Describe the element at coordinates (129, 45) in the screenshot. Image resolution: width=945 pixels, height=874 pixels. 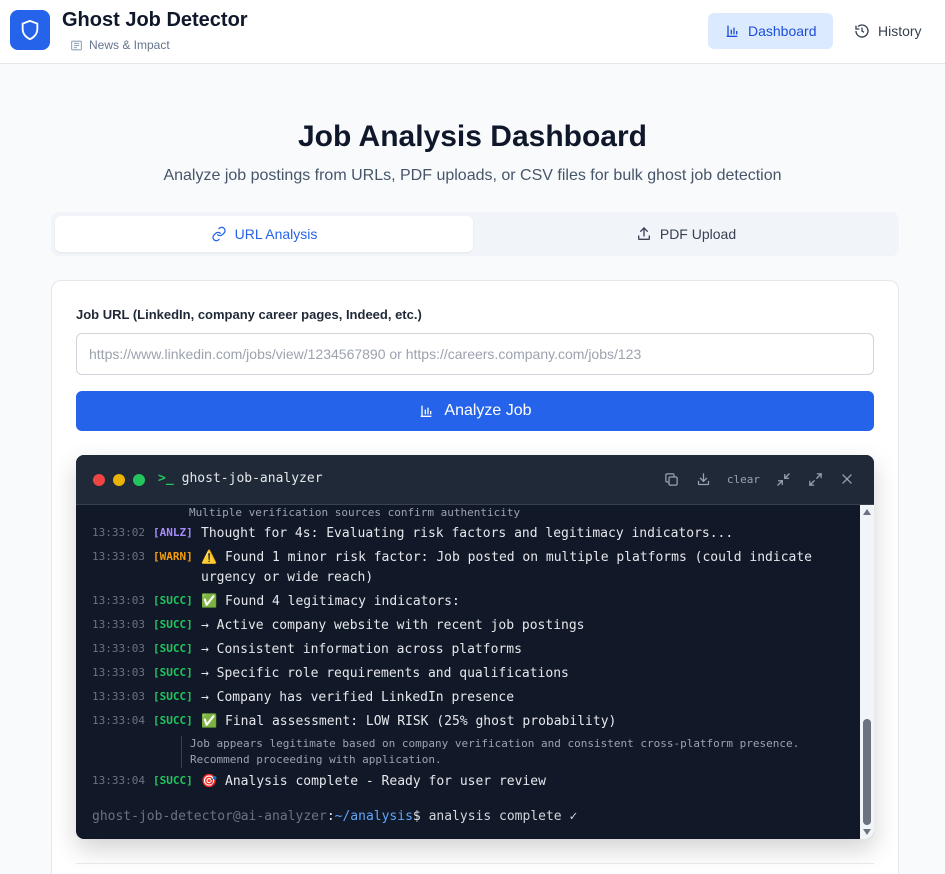
I see `subtitle-label: News & Impact` at that location.